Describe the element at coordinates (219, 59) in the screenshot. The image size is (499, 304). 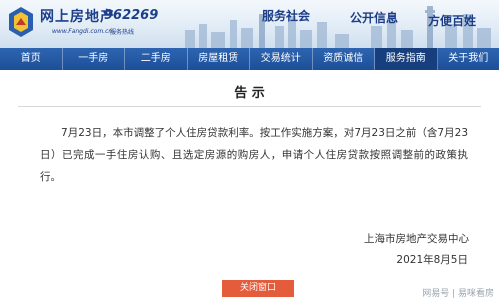
I see `nav-item-rental: 房屋租赁` at that location.